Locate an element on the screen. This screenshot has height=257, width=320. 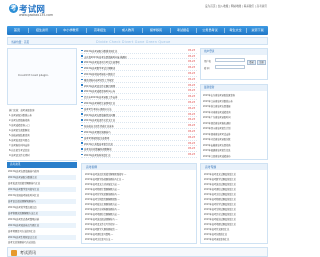
list-item: 2013年高考历史备考策略分析 is located at coordinates (42, 219).